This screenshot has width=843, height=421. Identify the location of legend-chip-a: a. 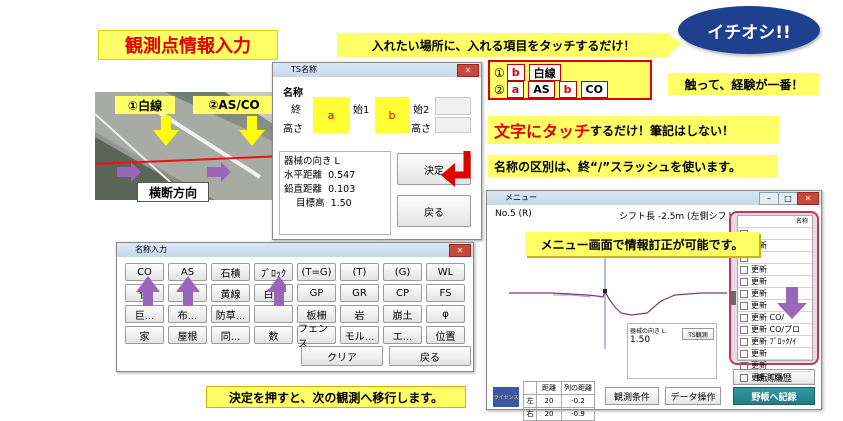
(515, 89).